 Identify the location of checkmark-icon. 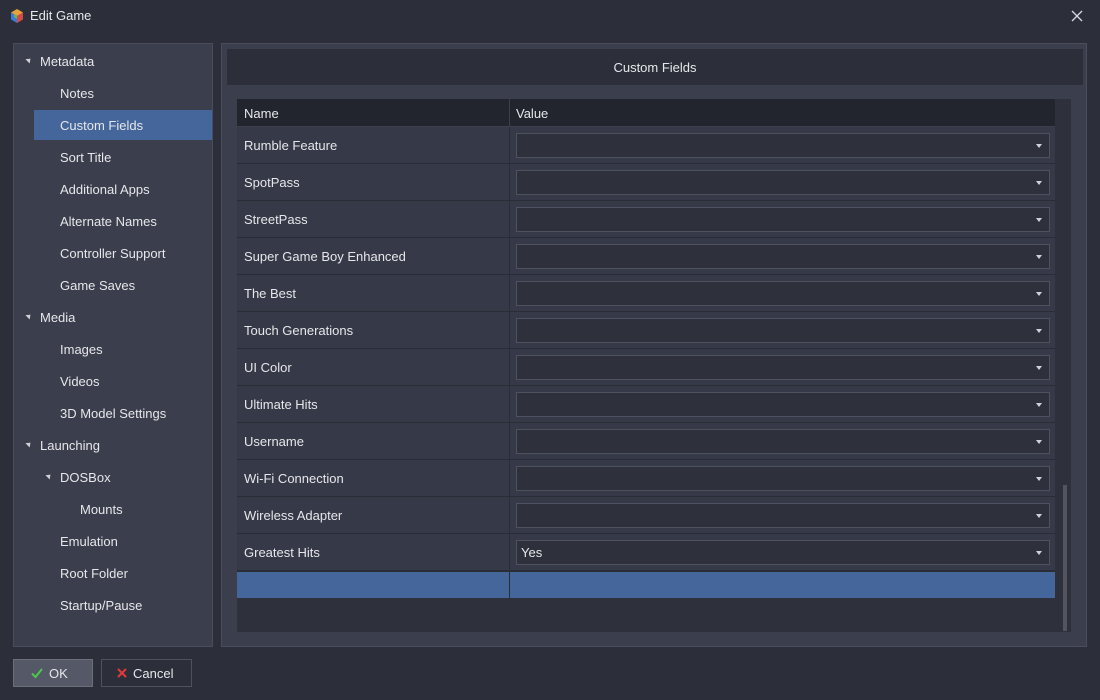
(37, 673).